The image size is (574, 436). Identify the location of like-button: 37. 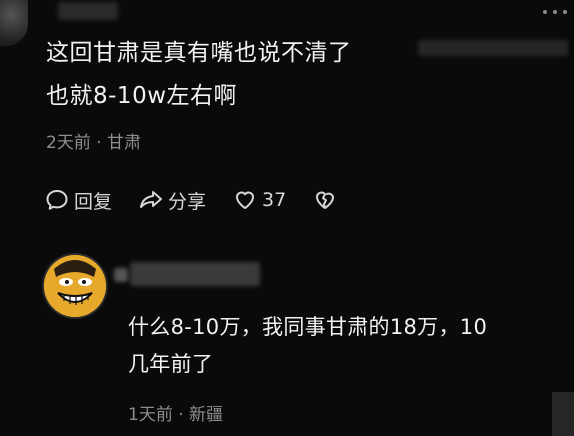
(259, 200).